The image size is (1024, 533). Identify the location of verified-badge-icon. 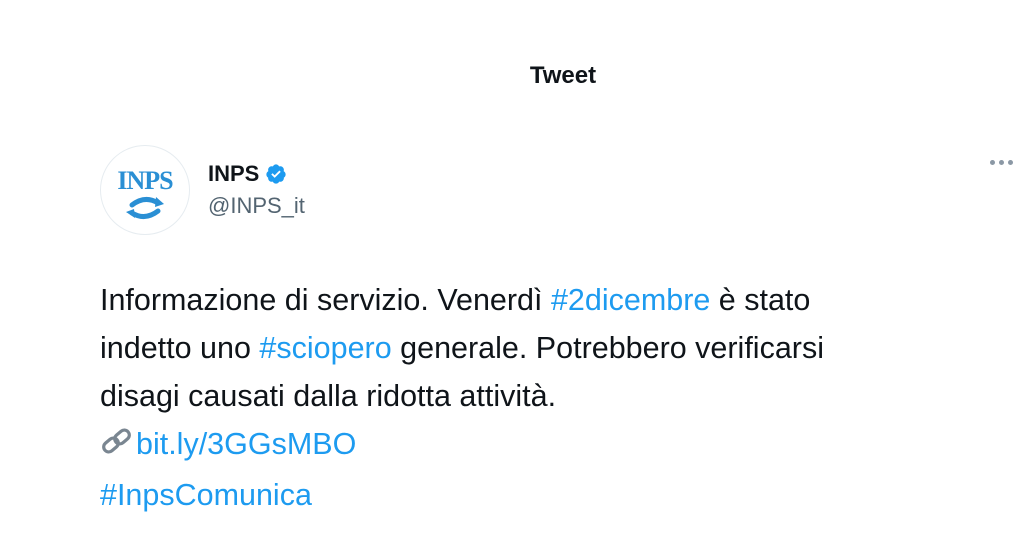
(276, 174).